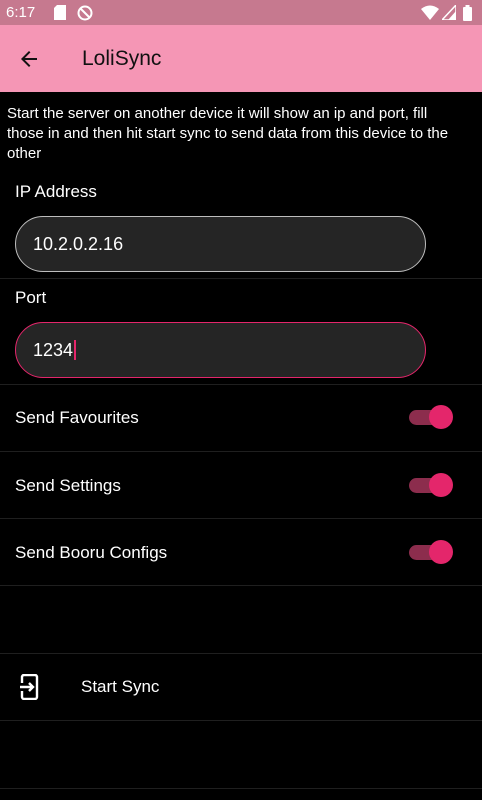 The width and height of the screenshot is (482, 800). I want to click on exit-to-app-icon, so click(29, 687).